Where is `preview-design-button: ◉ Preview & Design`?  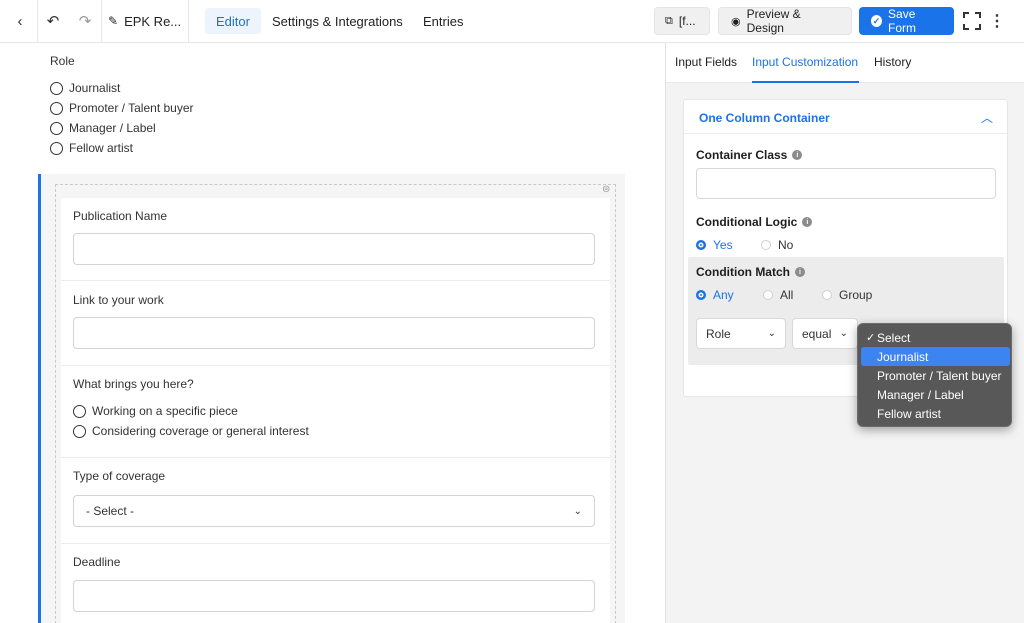
preview-design-button: ◉ Preview & Design is located at coordinates (785, 21).